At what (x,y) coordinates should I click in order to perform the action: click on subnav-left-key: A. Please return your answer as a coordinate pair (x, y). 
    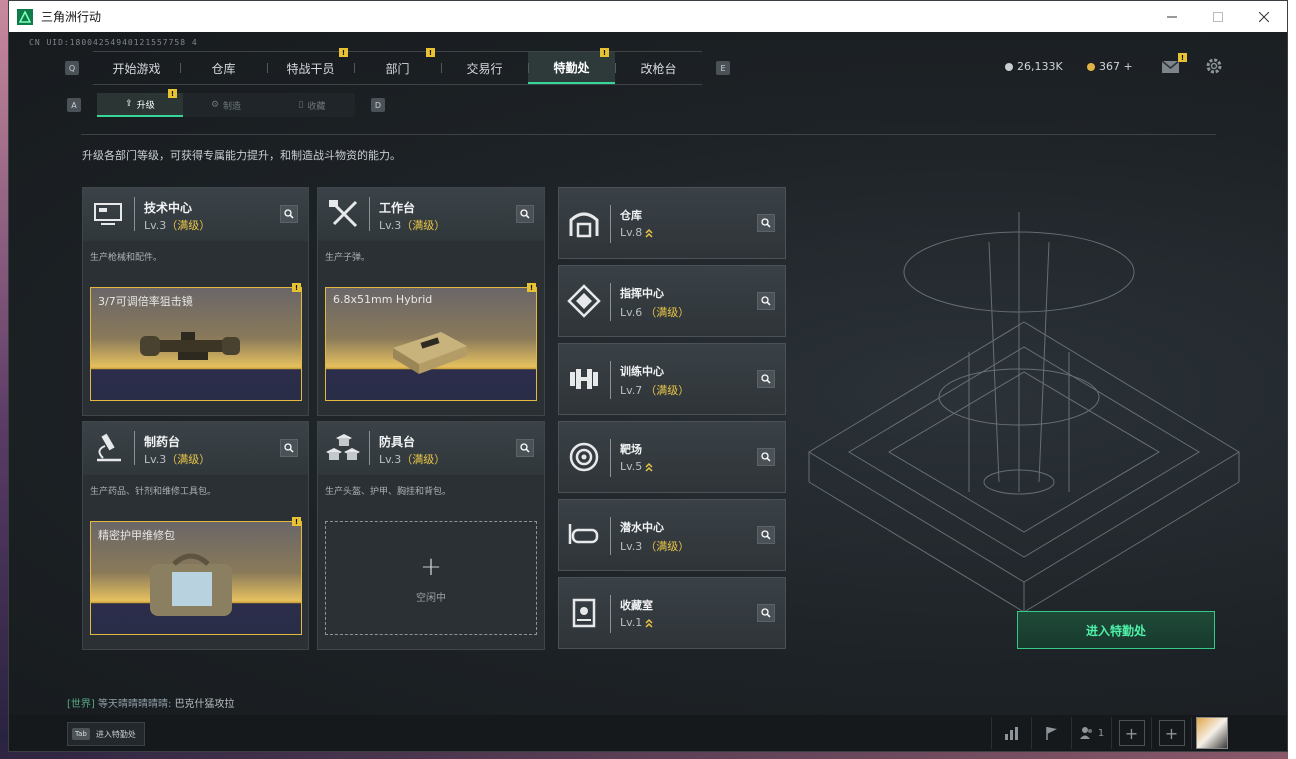
    Looking at the image, I should click on (74, 105).